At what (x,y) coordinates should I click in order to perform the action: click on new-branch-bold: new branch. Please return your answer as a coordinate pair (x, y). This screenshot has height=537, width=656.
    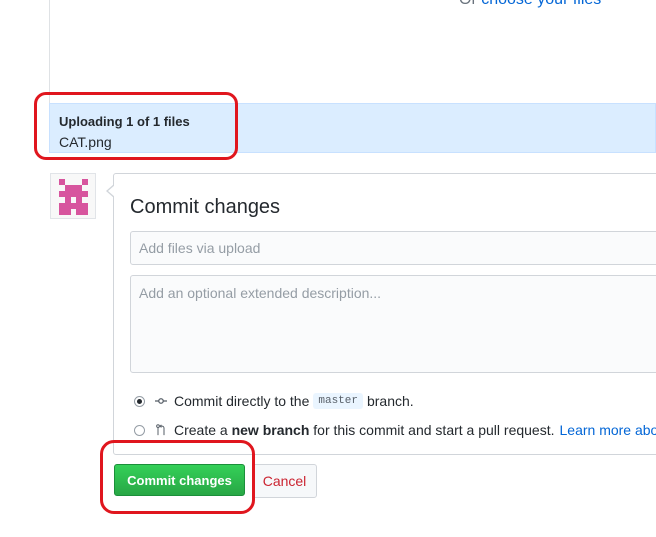
    Looking at the image, I should click on (270, 430).